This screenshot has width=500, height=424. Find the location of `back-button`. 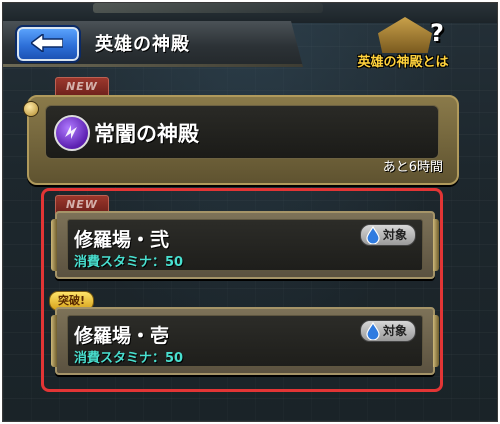

back-button is located at coordinates (48, 44).